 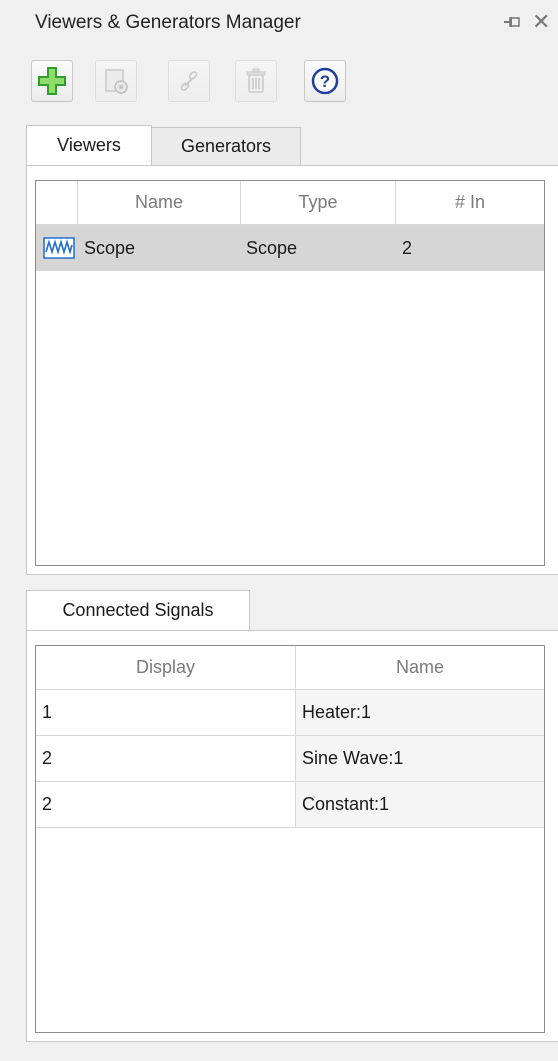 What do you see at coordinates (168, 22) in the screenshot?
I see `panel-title: Viewers & Generators Manager` at bounding box center [168, 22].